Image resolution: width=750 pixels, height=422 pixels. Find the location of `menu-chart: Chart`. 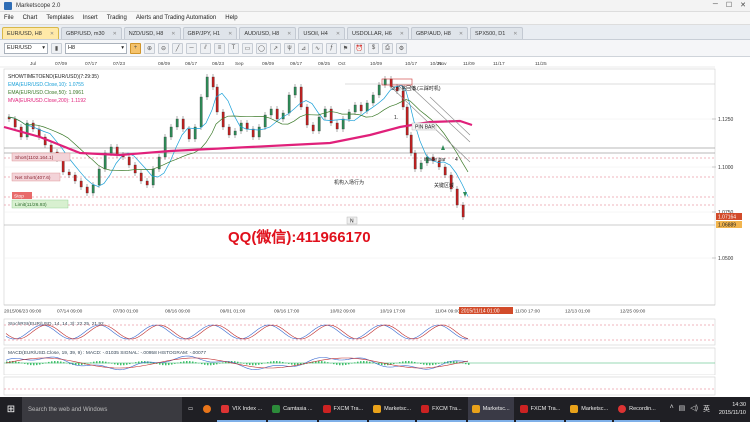

menu-chart: Chart is located at coordinates (30, 18).